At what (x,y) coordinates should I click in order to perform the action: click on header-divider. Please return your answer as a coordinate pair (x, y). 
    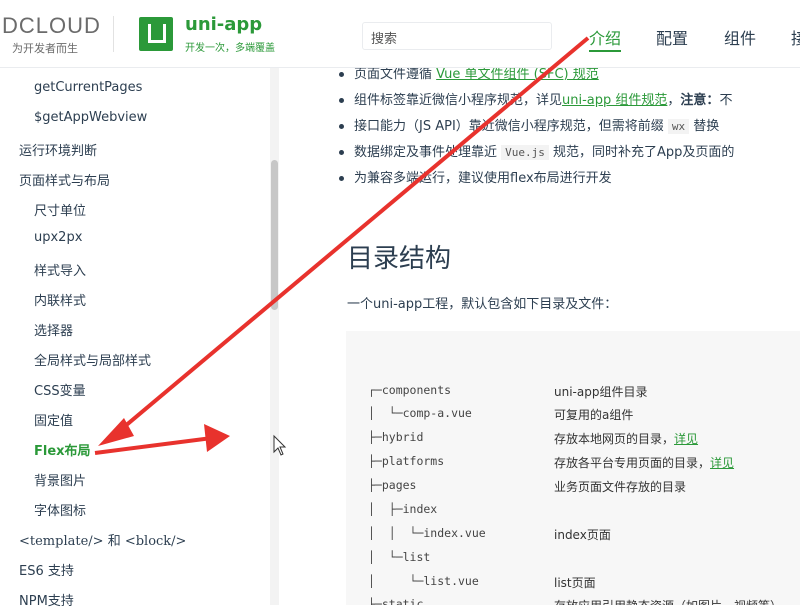
    Looking at the image, I should click on (113, 34).